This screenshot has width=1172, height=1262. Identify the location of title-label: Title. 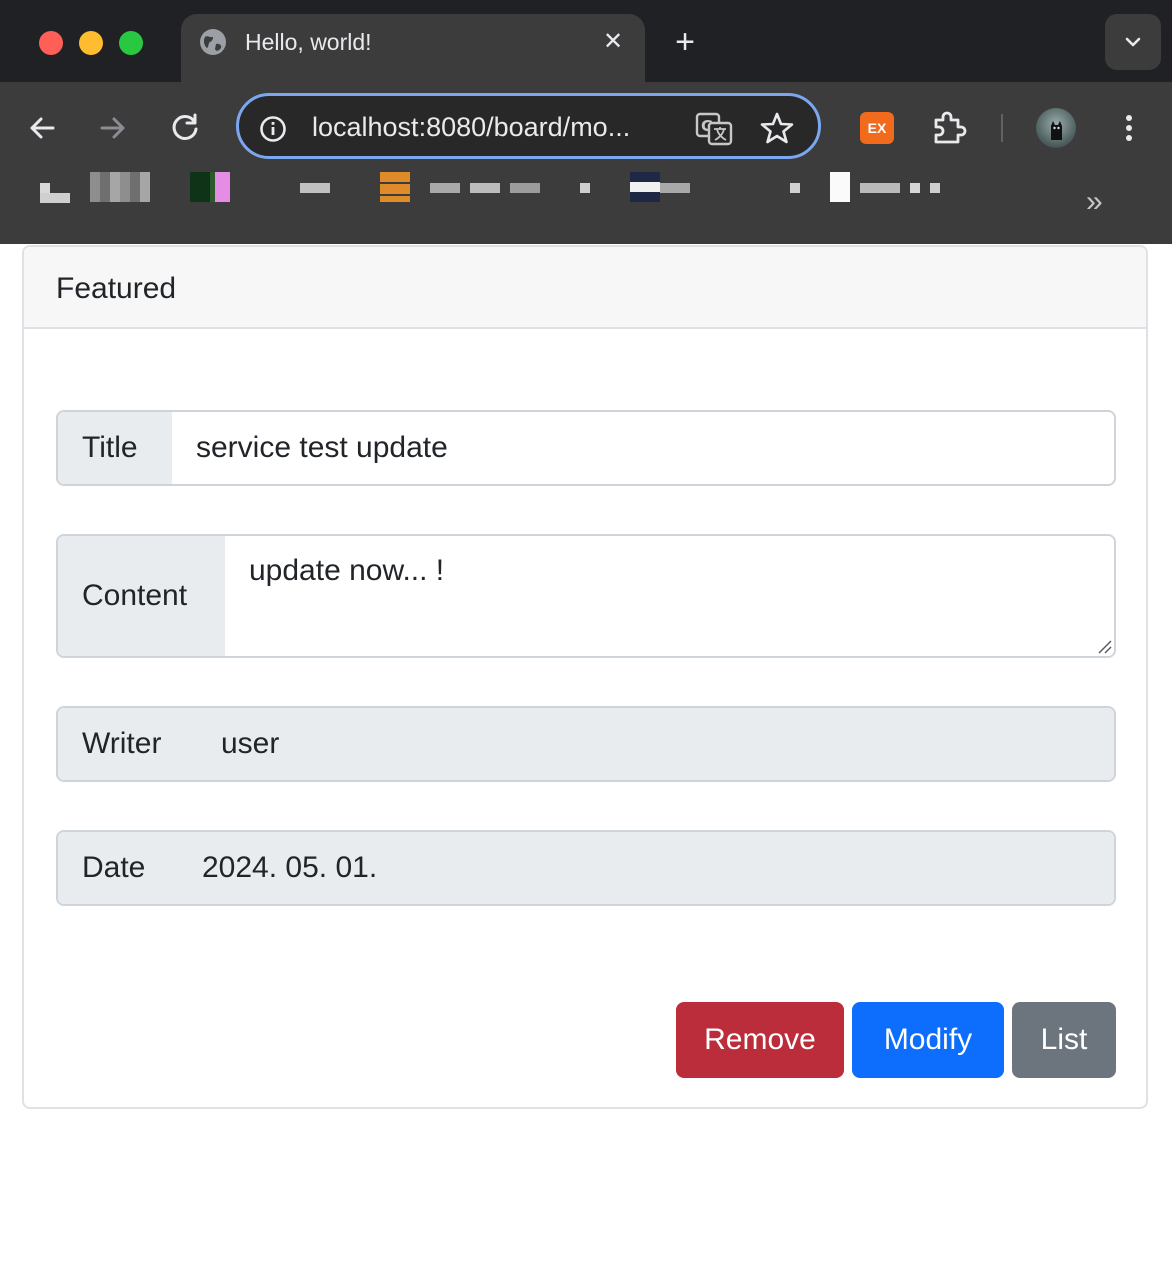
(116, 448).